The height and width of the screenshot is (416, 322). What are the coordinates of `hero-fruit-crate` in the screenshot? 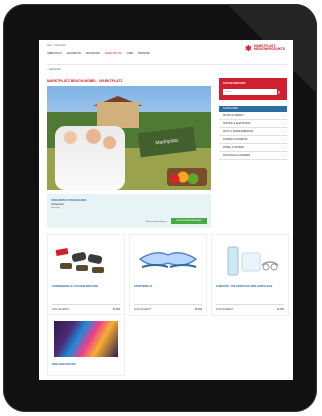 It's located at (187, 177).